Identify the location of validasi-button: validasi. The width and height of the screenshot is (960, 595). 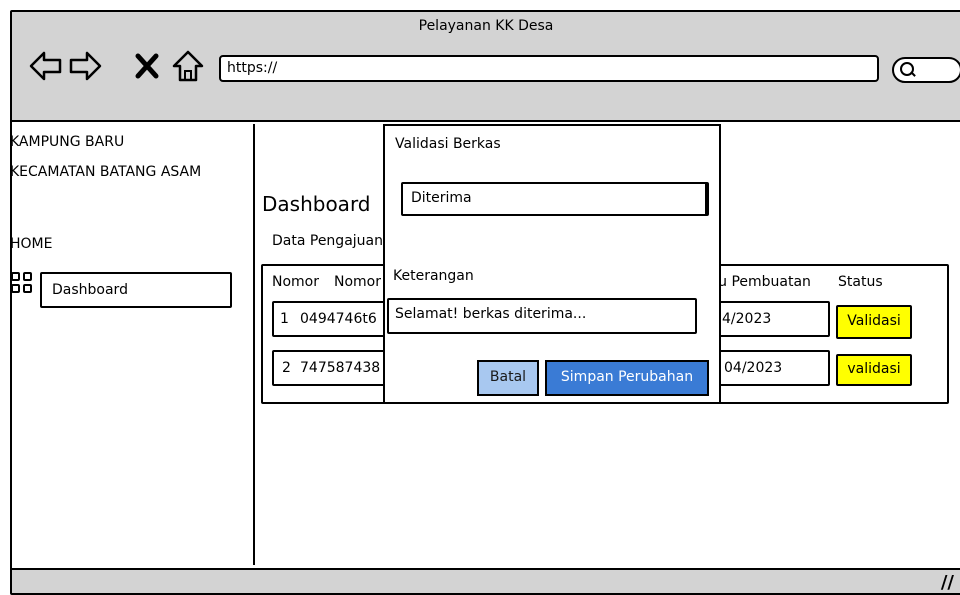
(874, 370).